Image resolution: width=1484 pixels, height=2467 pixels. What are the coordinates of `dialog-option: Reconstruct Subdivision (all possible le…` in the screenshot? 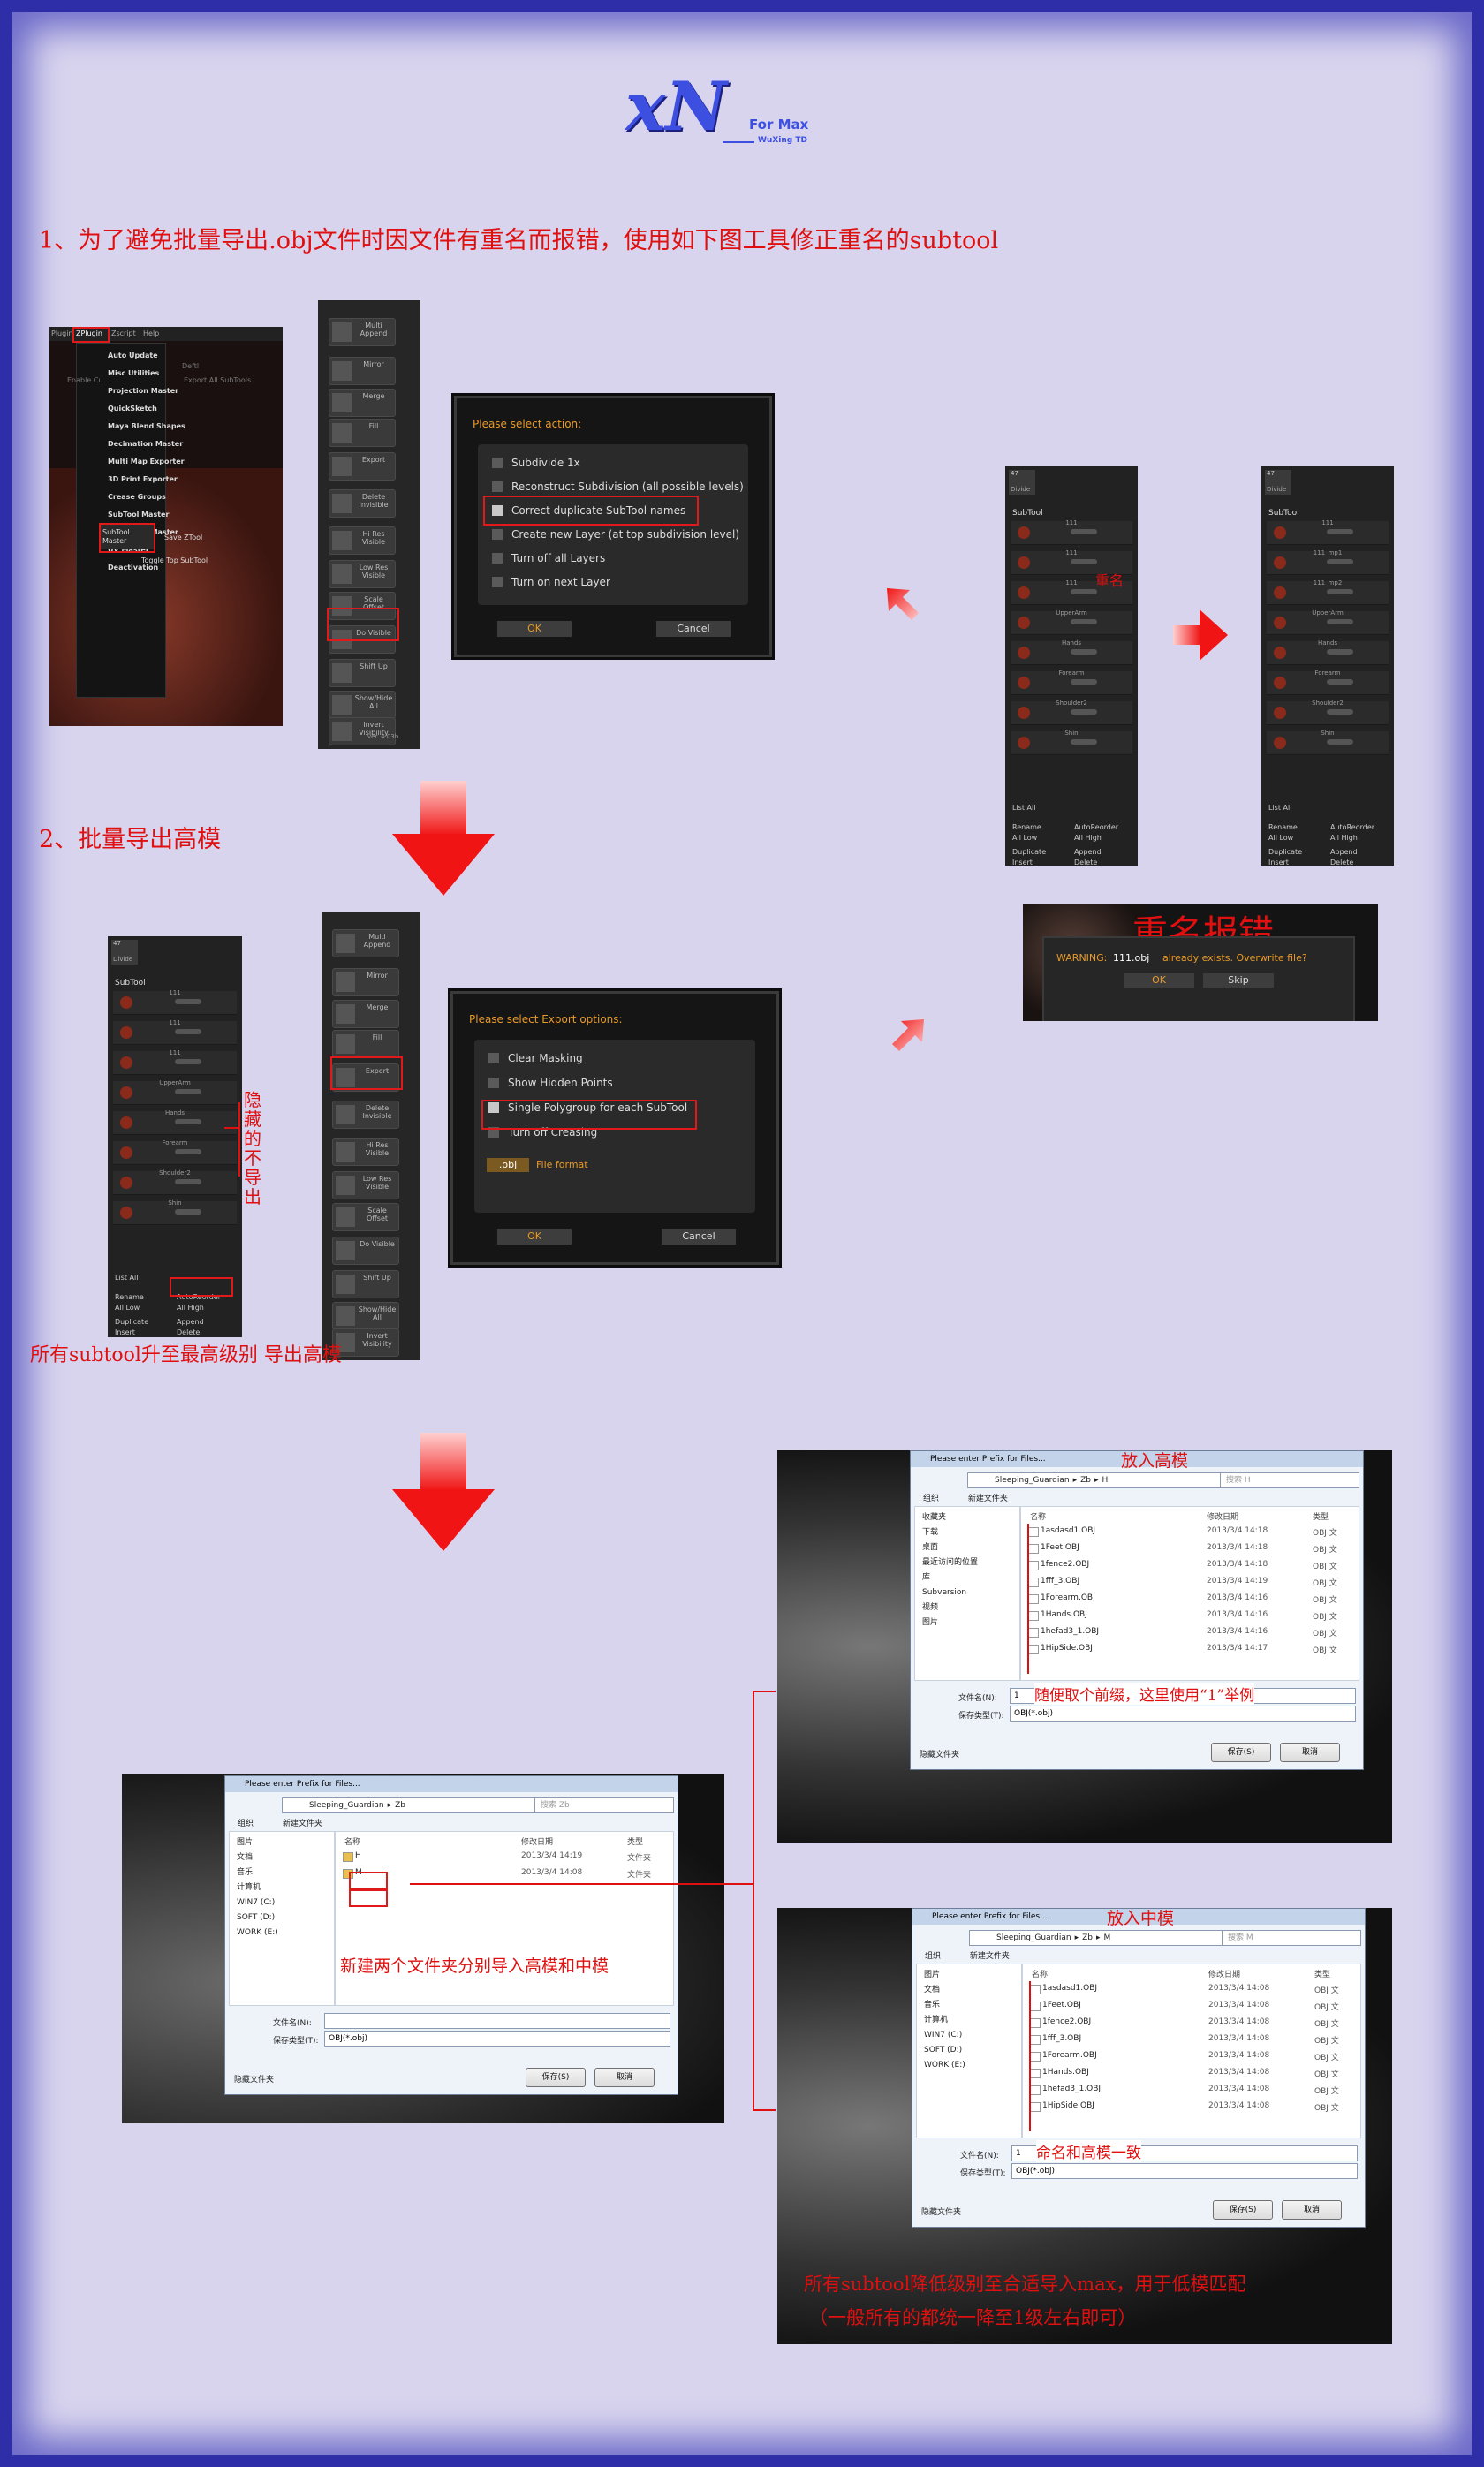 It's located at (618, 487).